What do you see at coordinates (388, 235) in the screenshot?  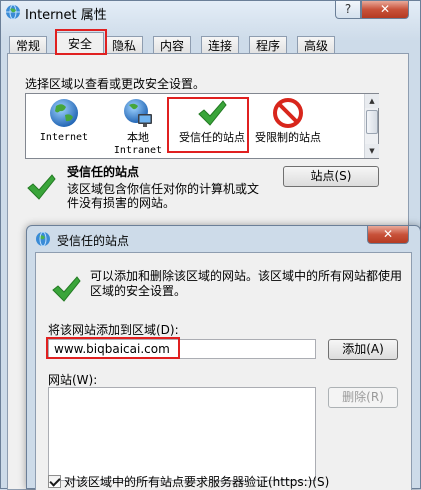 I see `dialog-close-button: ✕` at bounding box center [388, 235].